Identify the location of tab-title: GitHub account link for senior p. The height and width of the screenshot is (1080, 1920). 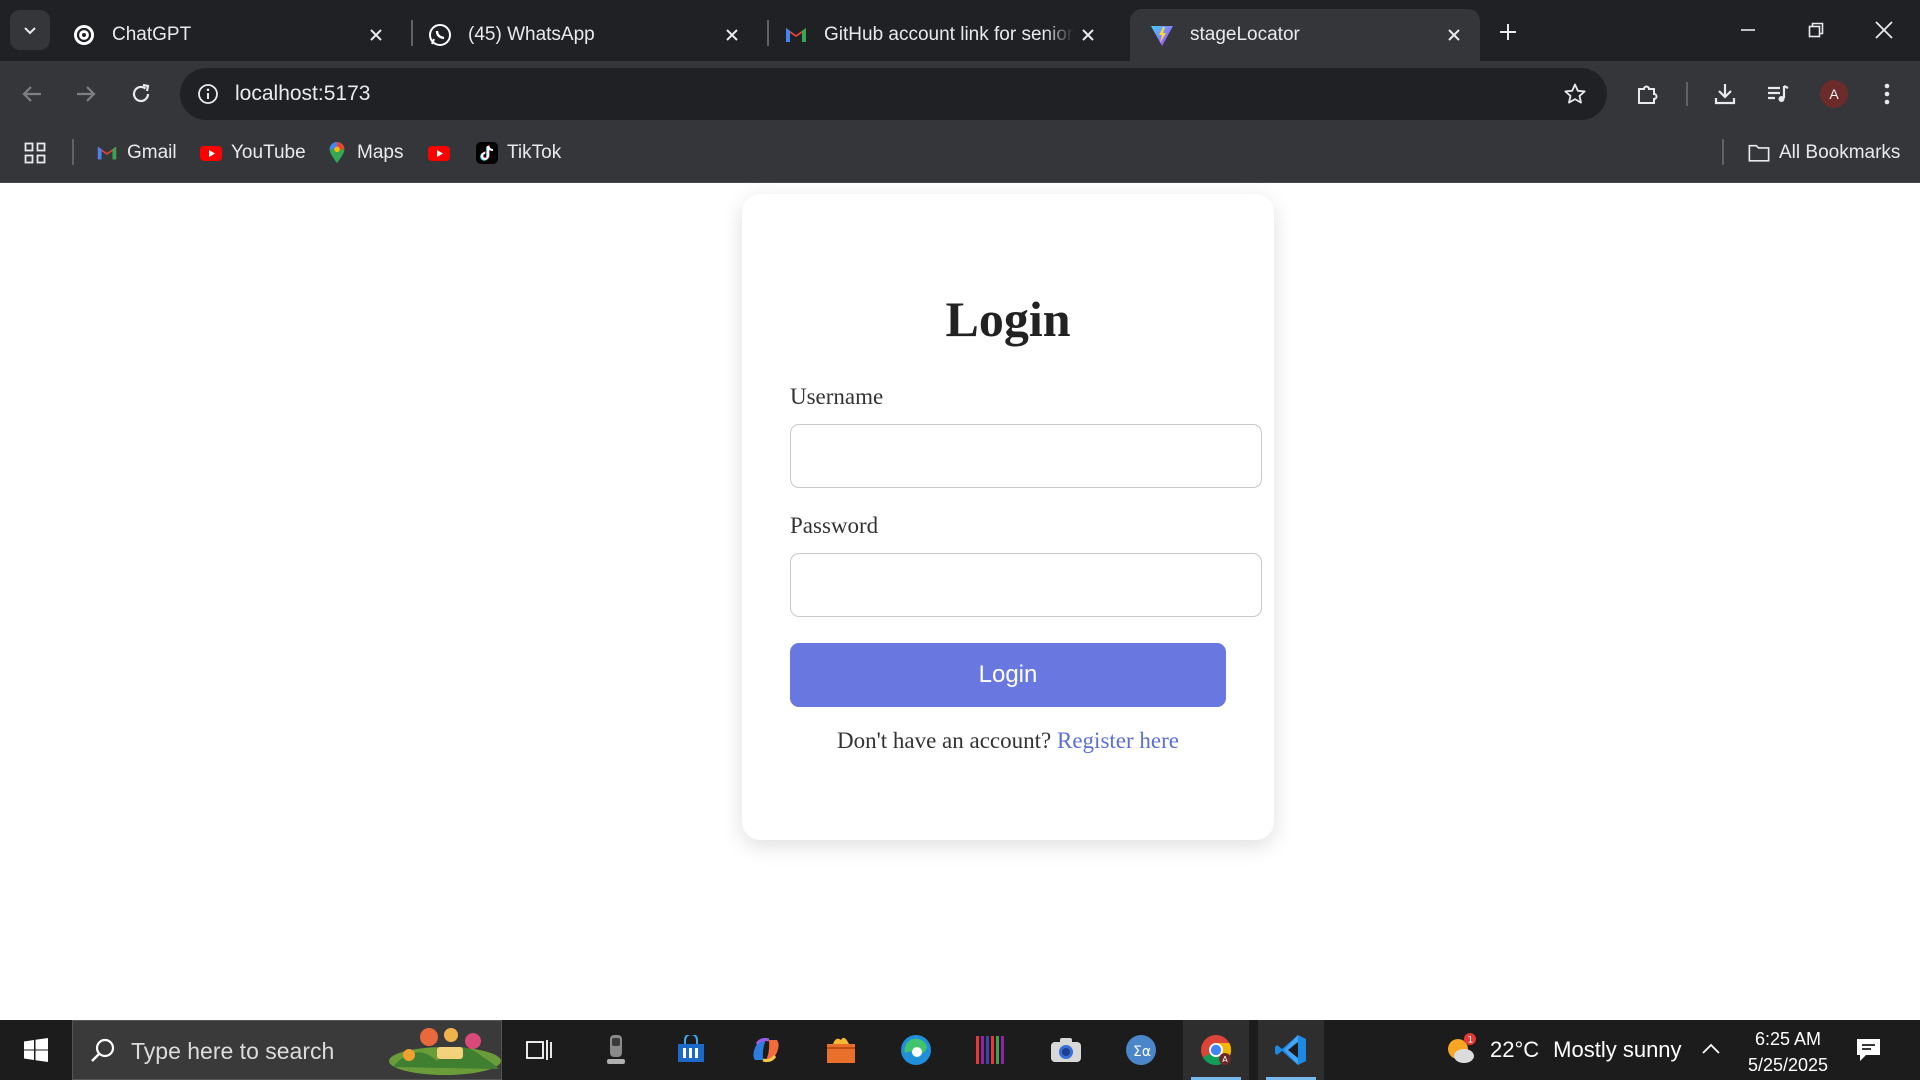
(949, 34).